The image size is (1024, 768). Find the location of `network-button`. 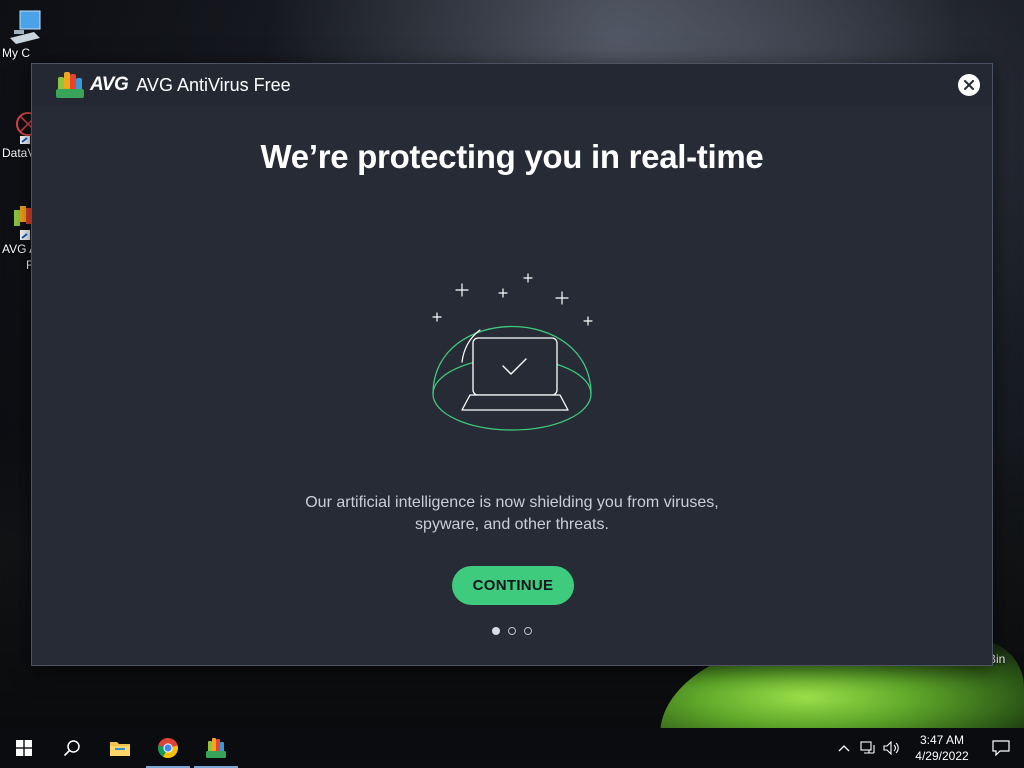

network-button is located at coordinates (868, 748).